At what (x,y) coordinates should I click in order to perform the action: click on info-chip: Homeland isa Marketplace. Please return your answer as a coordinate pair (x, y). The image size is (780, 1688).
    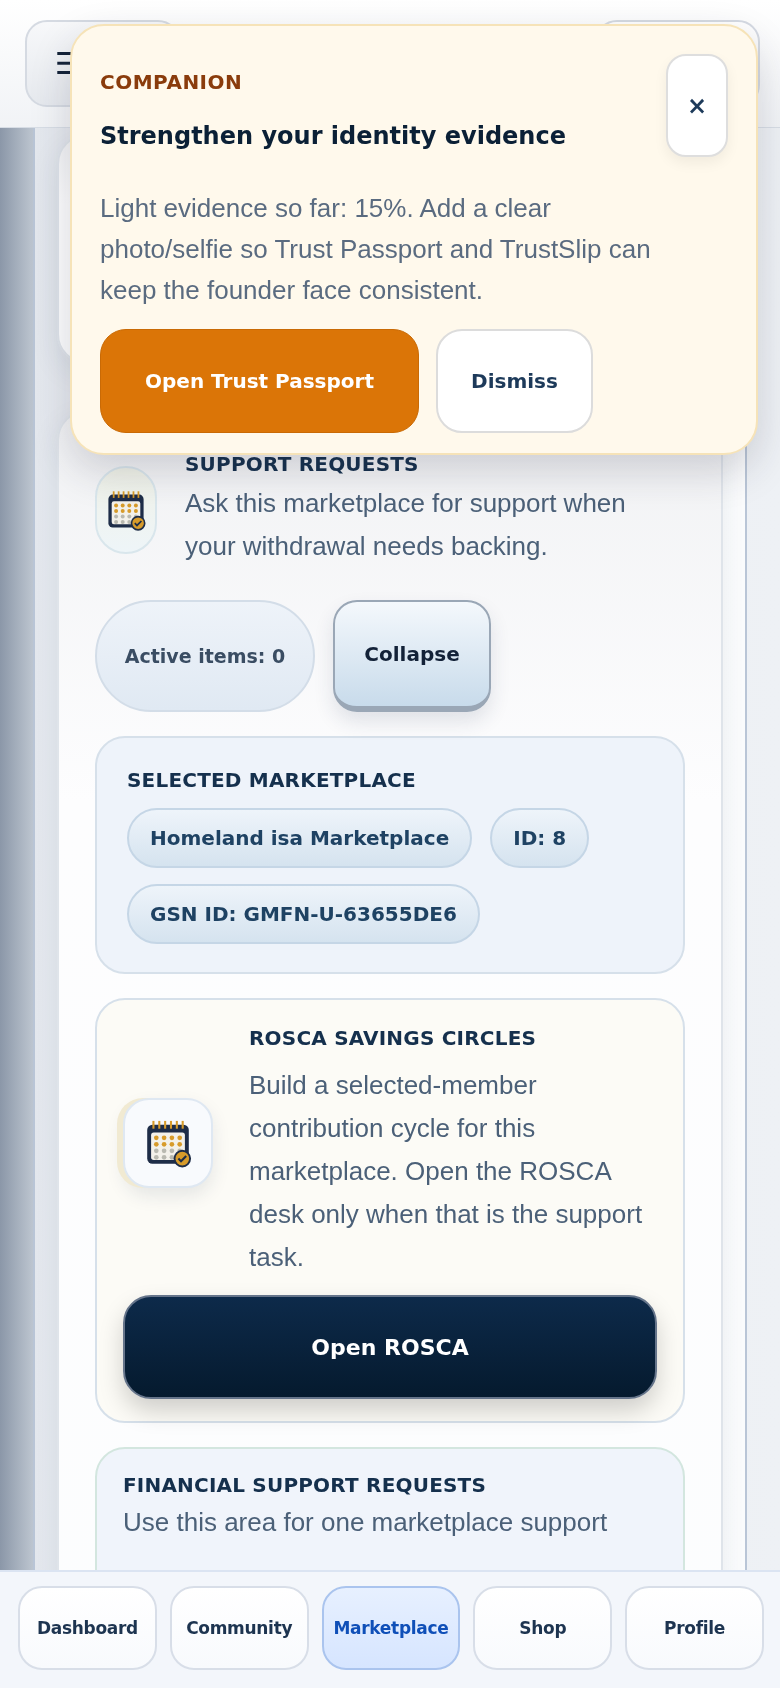
    Looking at the image, I should click on (300, 838).